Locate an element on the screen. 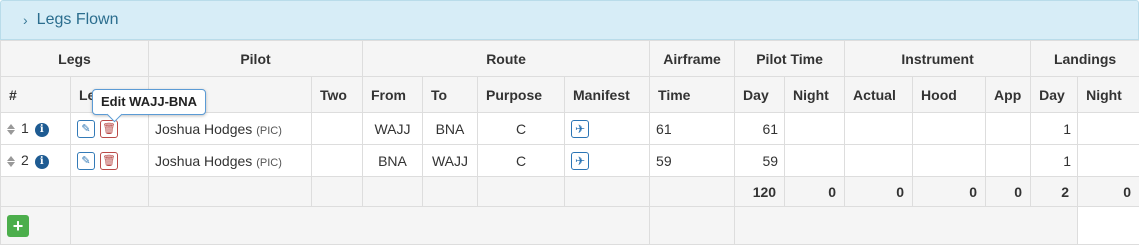  leg-actions-cell: ✎ 🗑 is located at coordinates (109, 160).